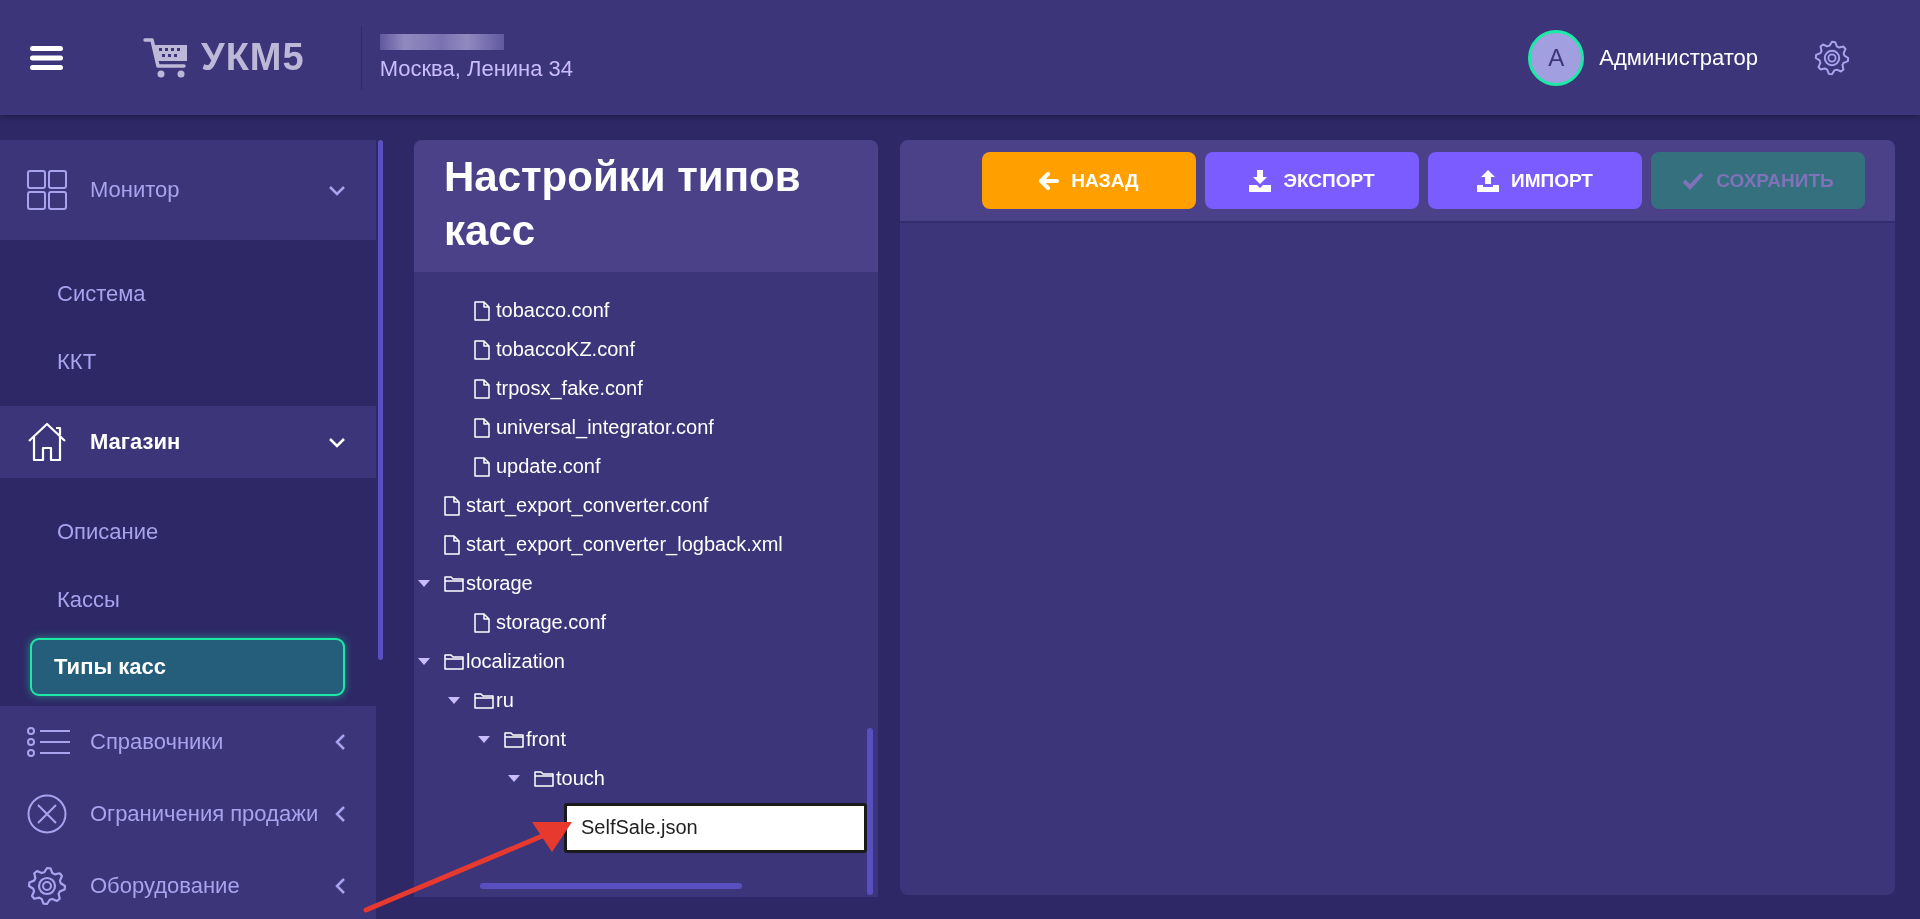 The width and height of the screenshot is (1920, 919). I want to click on sidebar-item: Типы касс, so click(187, 667).